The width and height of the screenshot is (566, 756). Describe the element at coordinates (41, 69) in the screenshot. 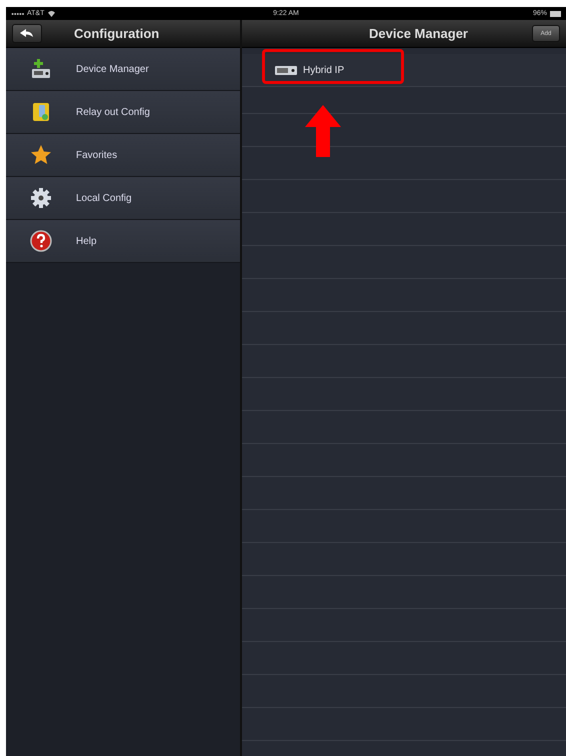

I see `device-add-icon` at that location.